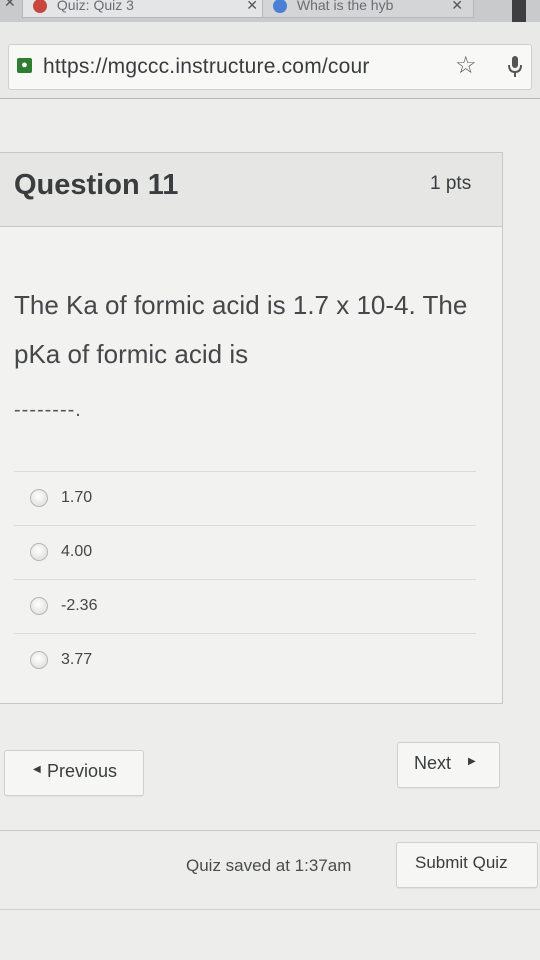 Image resolution: width=540 pixels, height=960 pixels. What do you see at coordinates (280, 7) in the screenshot?
I see `google-favicon-icon` at bounding box center [280, 7].